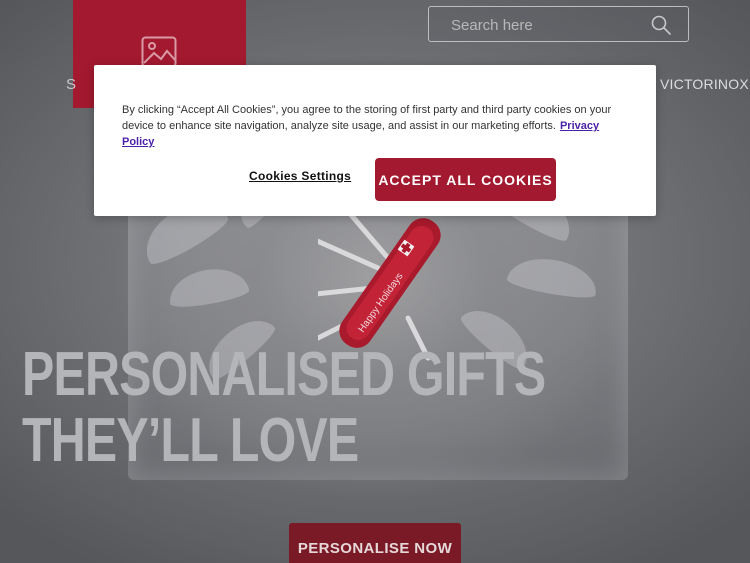  Describe the element at coordinates (661, 25) in the screenshot. I see `search-icon` at that location.